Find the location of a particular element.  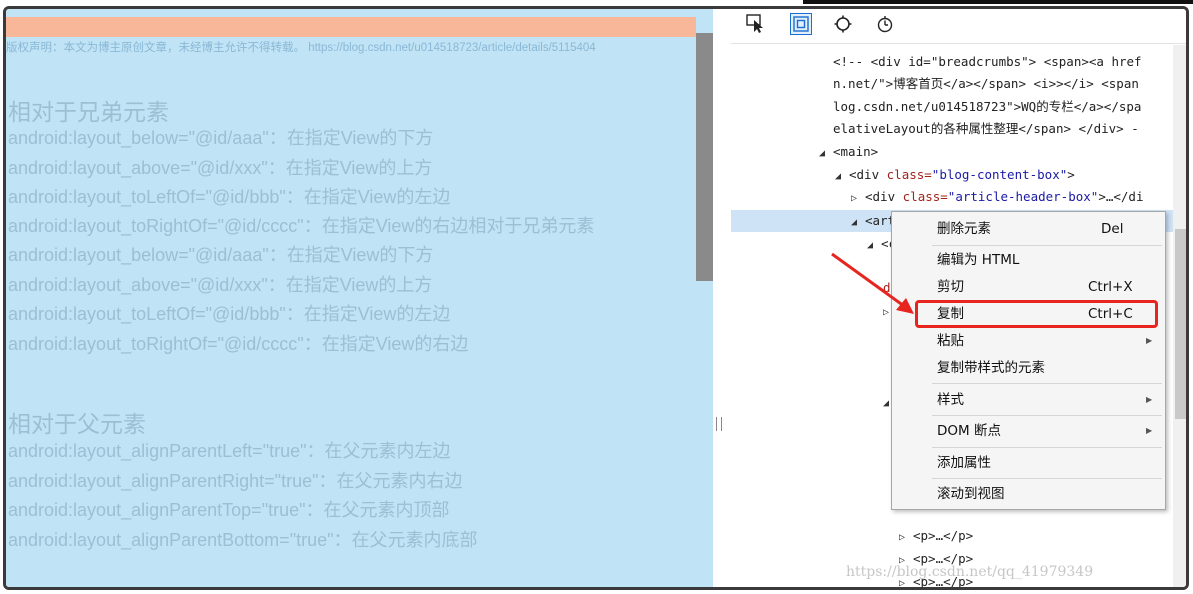

menu-item-copy-with-styles: 复制带样式的元素 is located at coordinates (1028, 368).